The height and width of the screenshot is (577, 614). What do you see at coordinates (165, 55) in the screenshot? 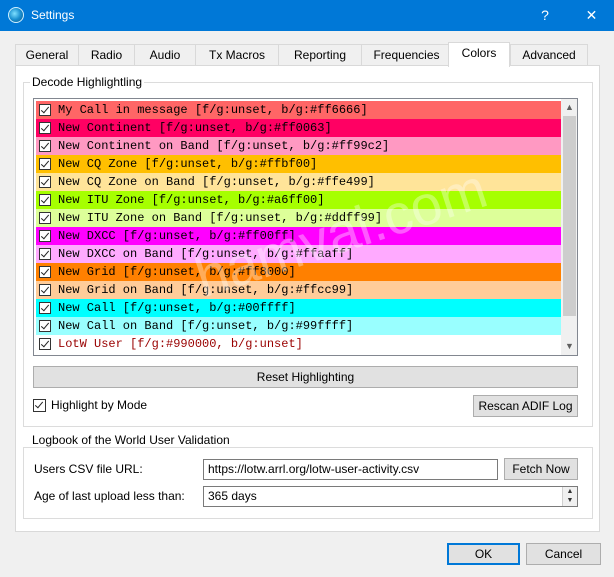
I see `tab-audio: Audio` at bounding box center [165, 55].